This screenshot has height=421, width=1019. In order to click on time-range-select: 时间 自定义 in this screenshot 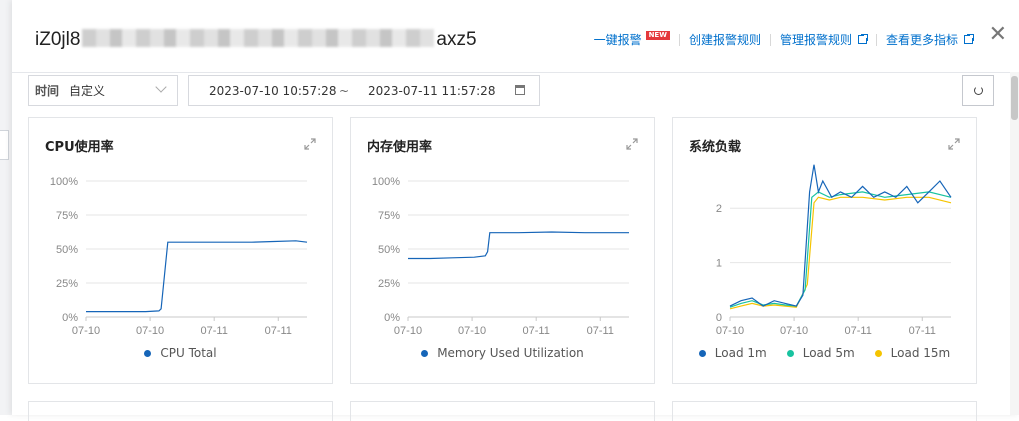, I will do `click(103, 90)`.